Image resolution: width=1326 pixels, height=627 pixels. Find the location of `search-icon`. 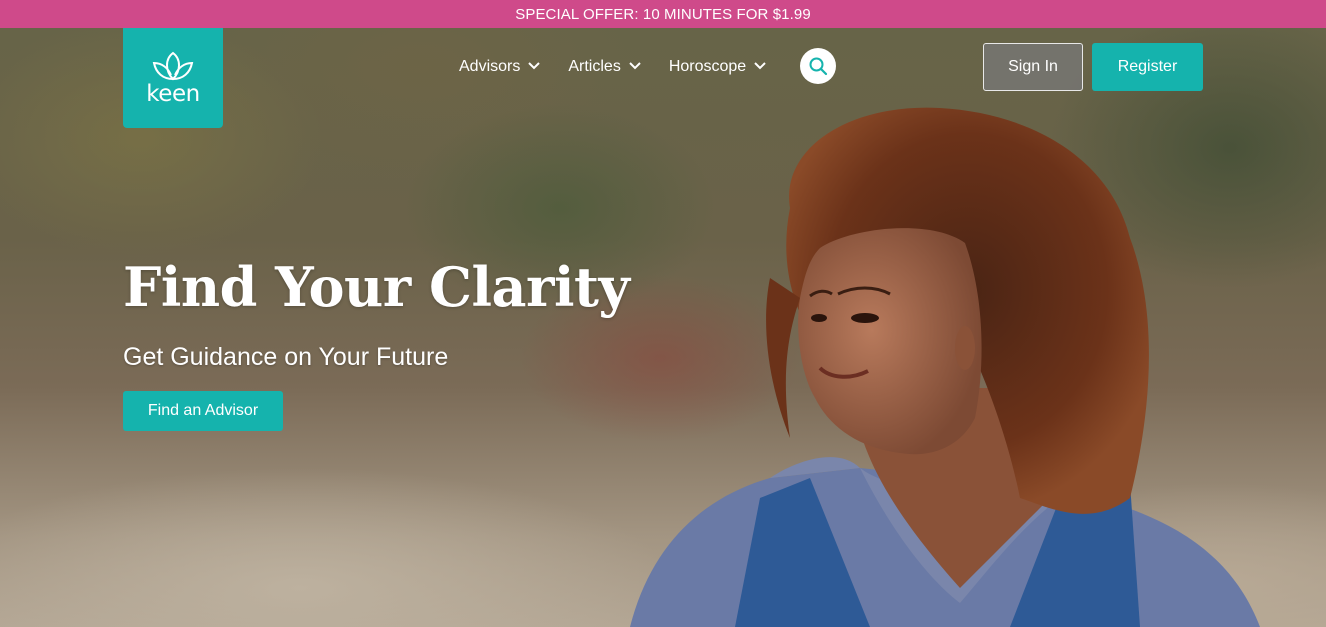

search-icon is located at coordinates (818, 66).